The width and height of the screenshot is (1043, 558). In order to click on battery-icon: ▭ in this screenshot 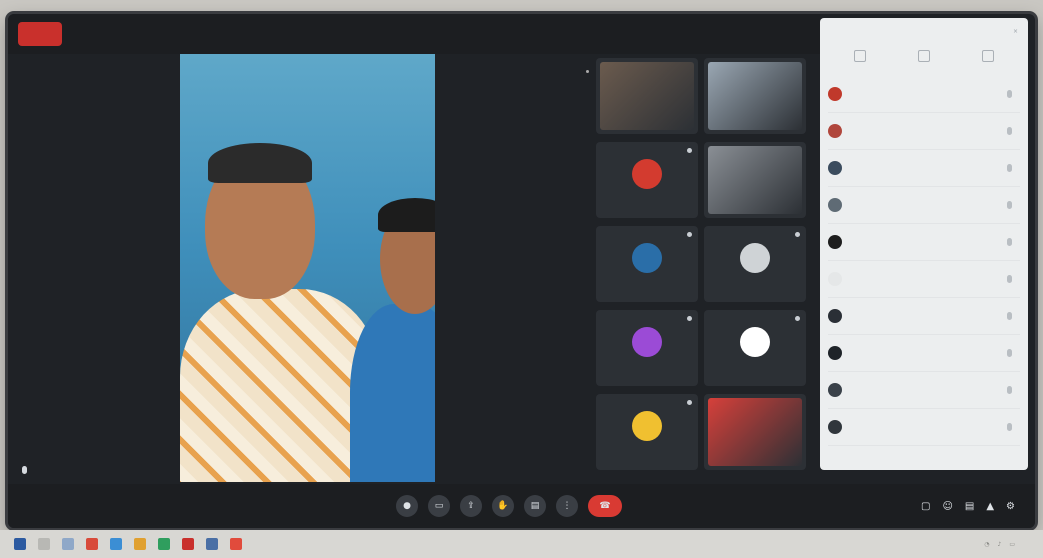, I will do `click(1012, 544)`.